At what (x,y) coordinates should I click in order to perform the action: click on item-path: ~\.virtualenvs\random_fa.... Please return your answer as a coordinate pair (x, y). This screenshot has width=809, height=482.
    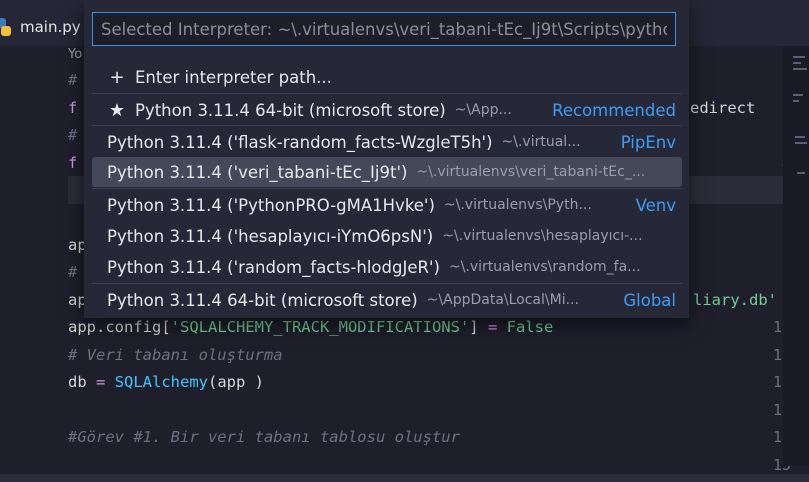
    Looking at the image, I should click on (544, 267).